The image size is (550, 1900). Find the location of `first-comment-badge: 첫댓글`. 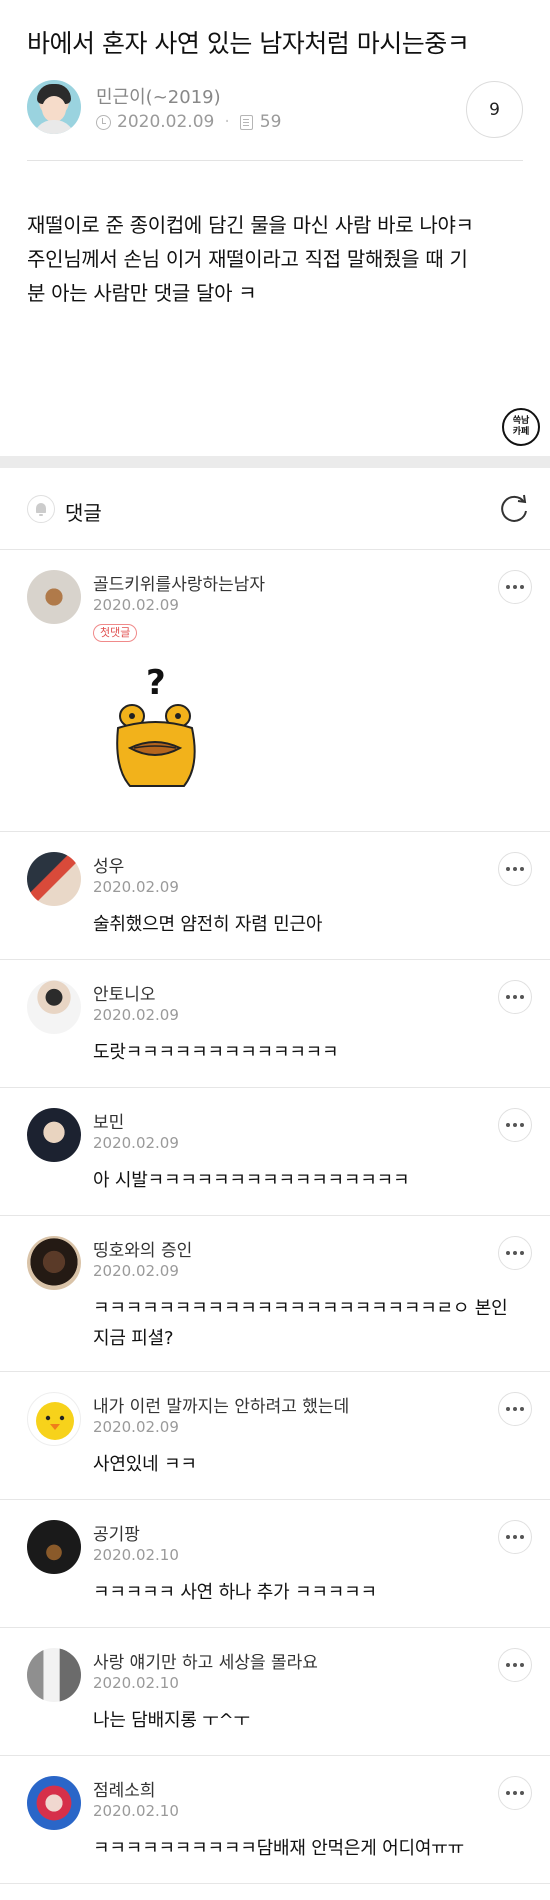

first-comment-badge: 첫댓글 is located at coordinates (115, 633).